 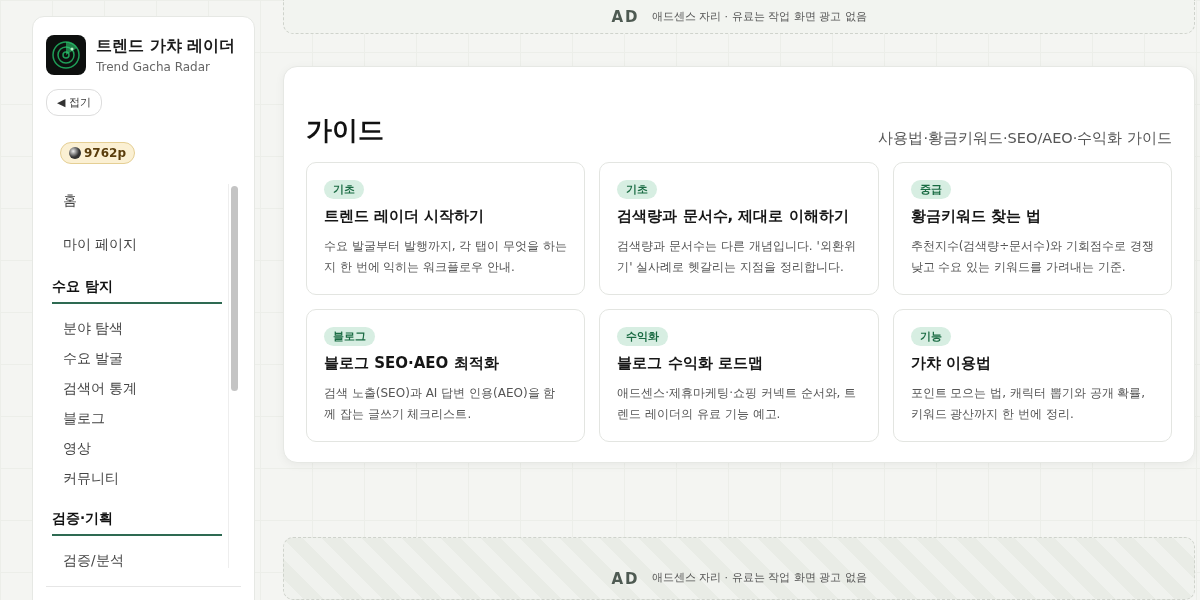 I want to click on nav-section-heading: 검증·기획, so click(x=137, y=521).